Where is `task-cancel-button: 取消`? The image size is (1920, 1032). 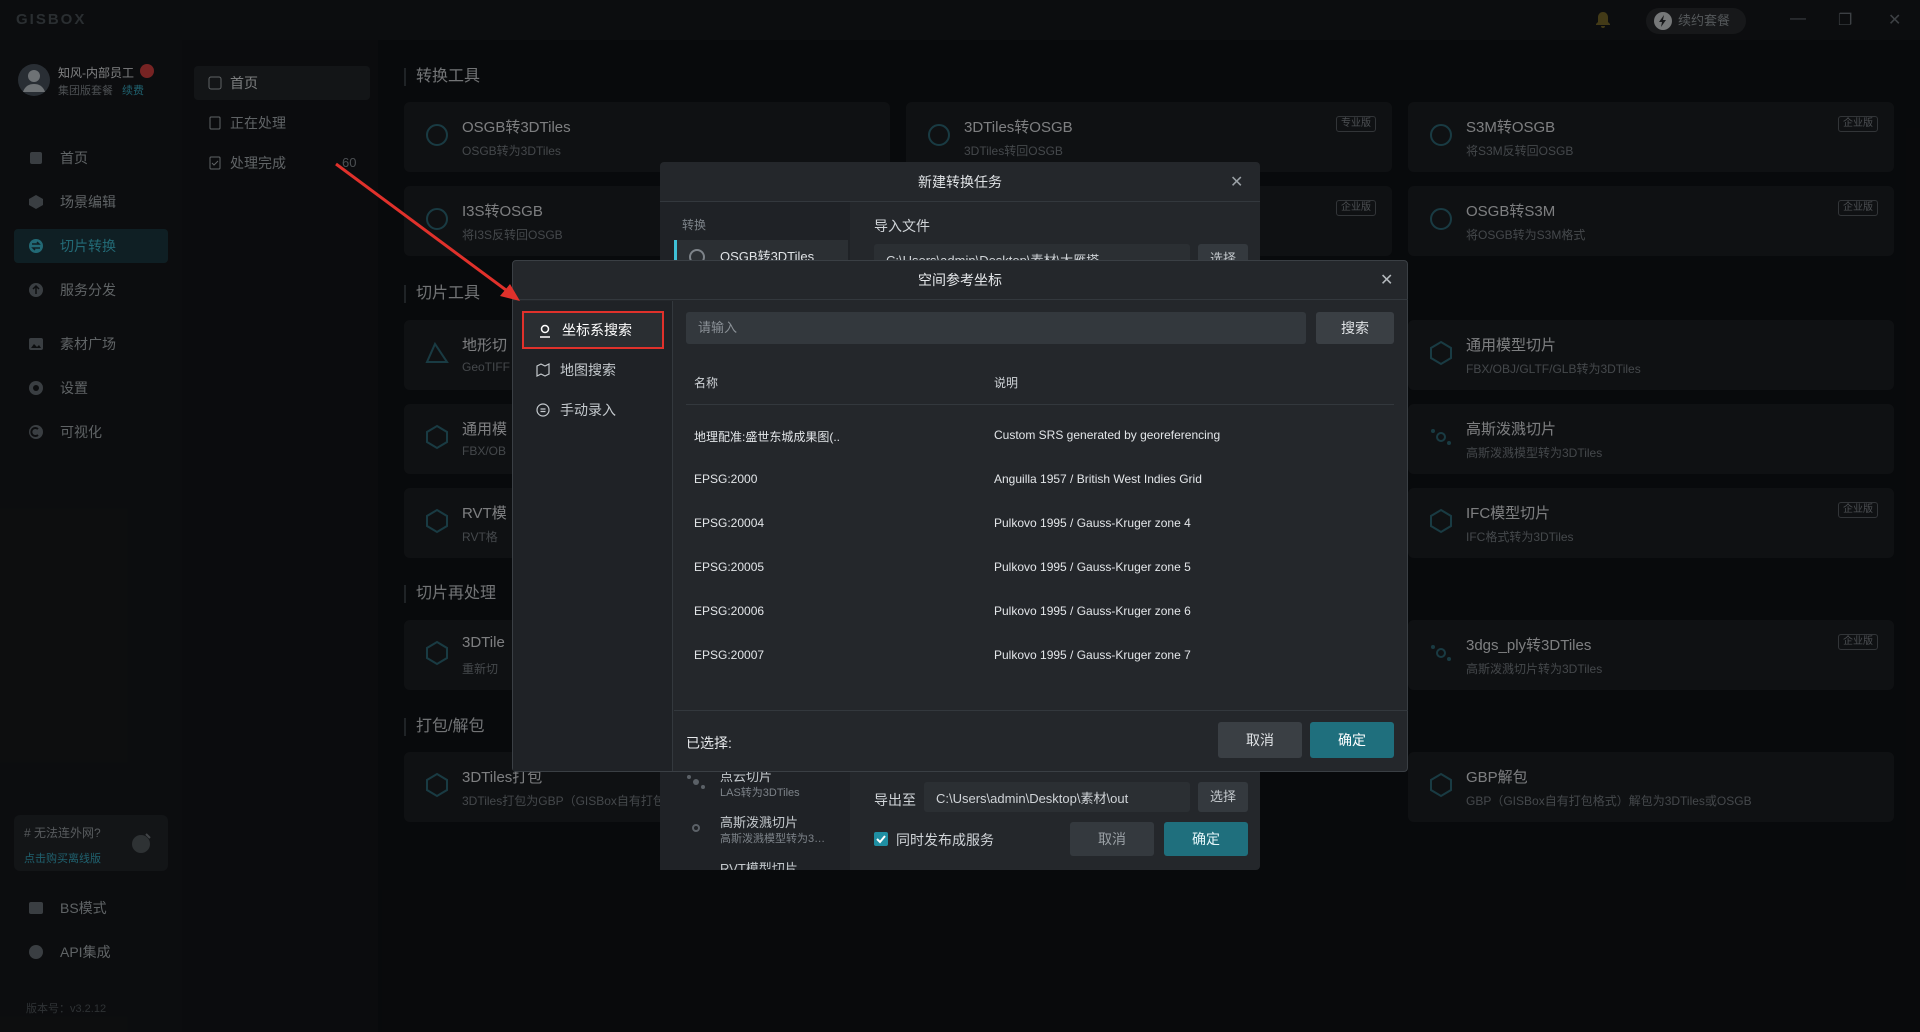 task-cancel-button: 取消 is located at coordinates (1112, 839).